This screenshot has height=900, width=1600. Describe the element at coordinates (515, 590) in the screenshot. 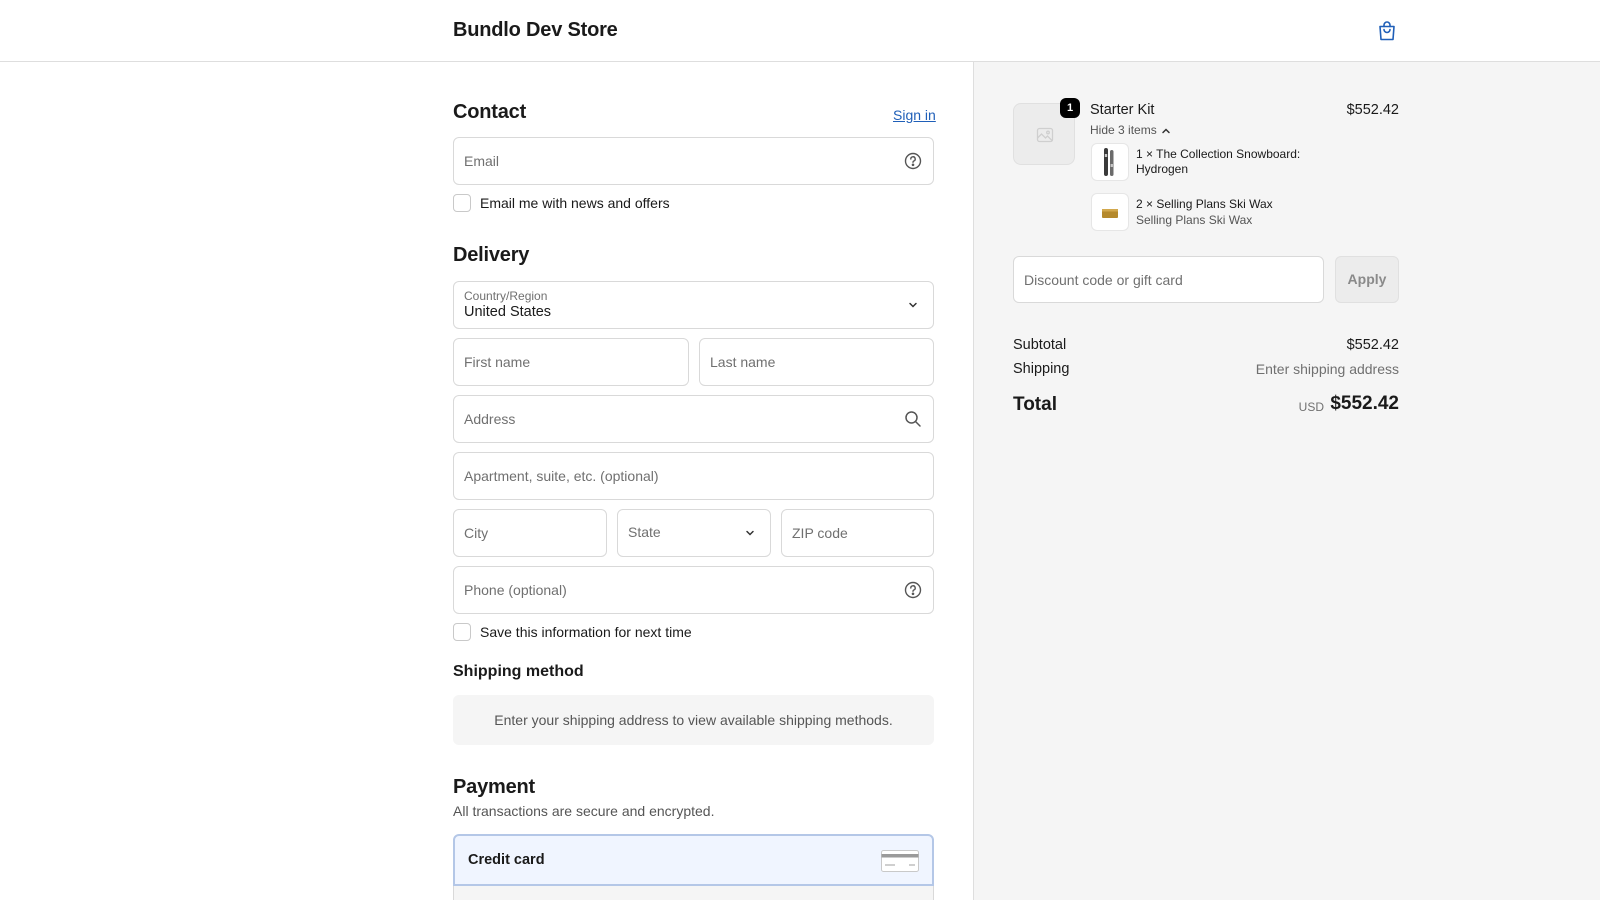

I see `phone-placeholder: Phone (optional)` at that location.